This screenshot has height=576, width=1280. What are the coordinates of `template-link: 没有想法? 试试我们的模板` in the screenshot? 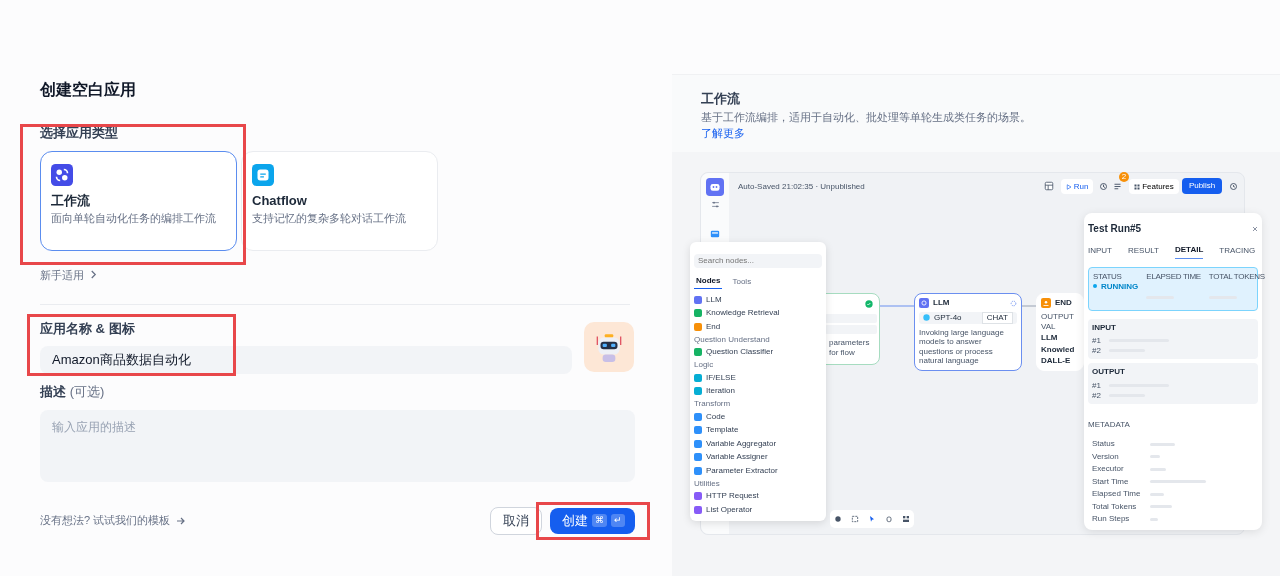 It's located at (113, 520).